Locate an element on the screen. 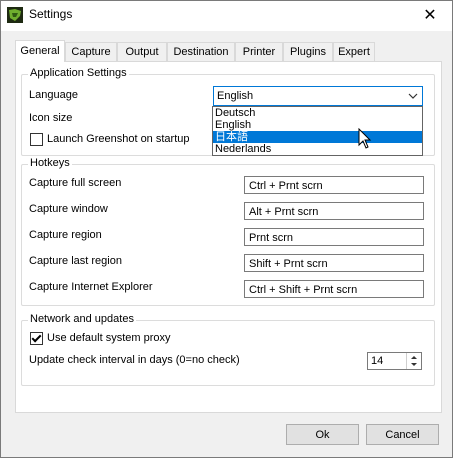  tab-output: Output is located at coordinates (142, 51).